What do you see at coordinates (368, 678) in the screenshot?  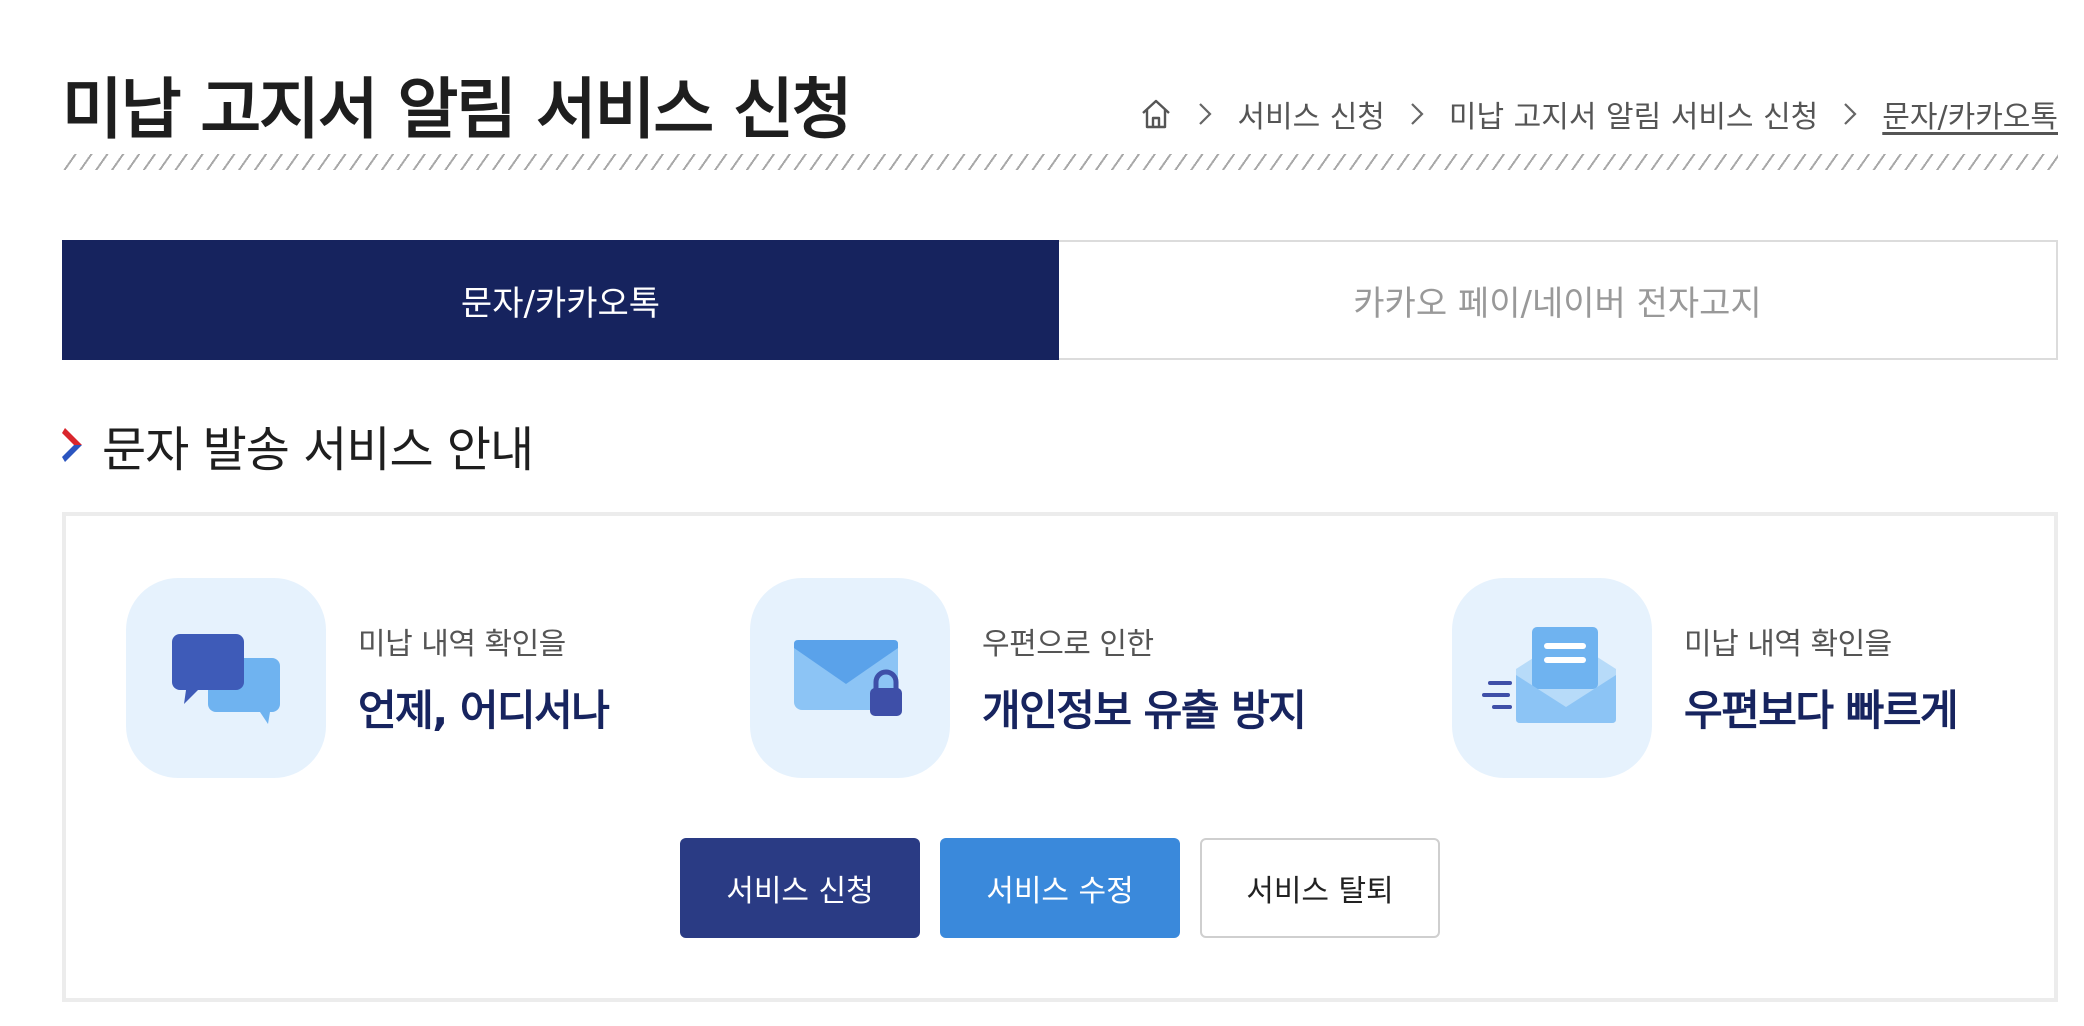 I see `feature-anytime: 미납 내역 확인을 언제, 어디서나` at bounding box center [368, 678].